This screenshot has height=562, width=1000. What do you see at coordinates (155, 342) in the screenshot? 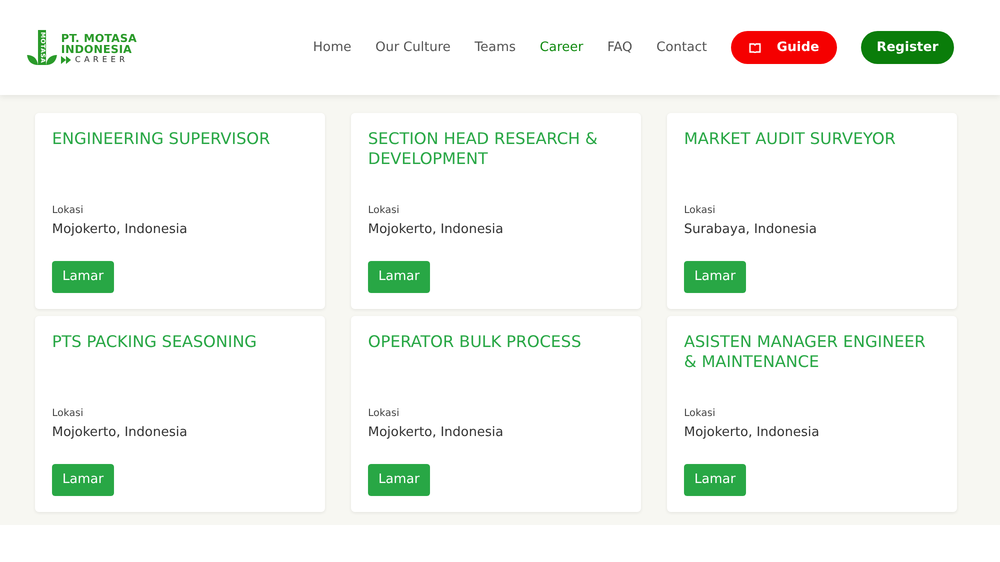
I see `job-title: PTS PACKING SEASONING` at bounding box center [155, 342].